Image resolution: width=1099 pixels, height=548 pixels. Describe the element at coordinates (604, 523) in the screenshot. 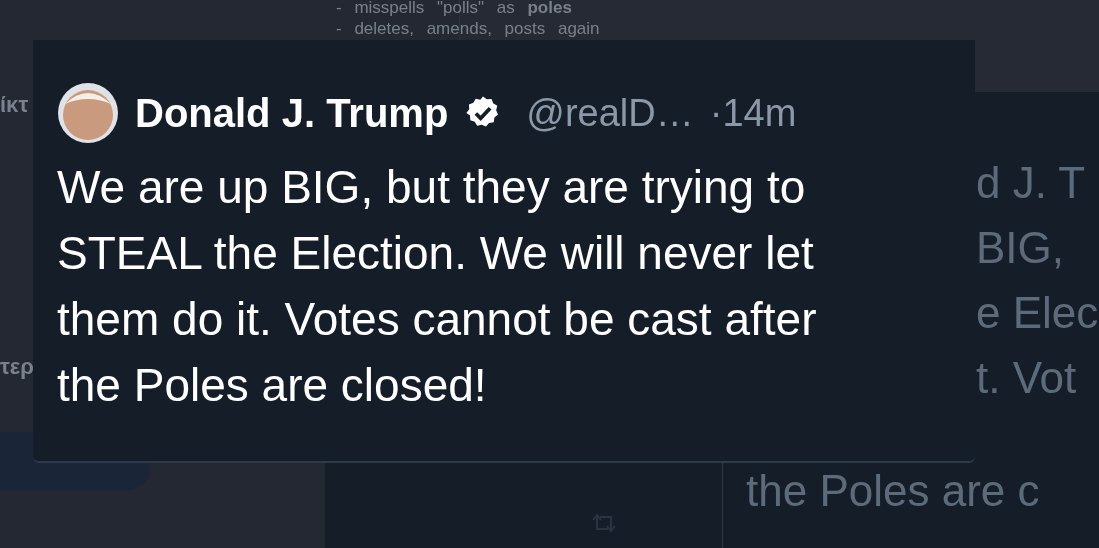

I see `retweet-icon` at that location.